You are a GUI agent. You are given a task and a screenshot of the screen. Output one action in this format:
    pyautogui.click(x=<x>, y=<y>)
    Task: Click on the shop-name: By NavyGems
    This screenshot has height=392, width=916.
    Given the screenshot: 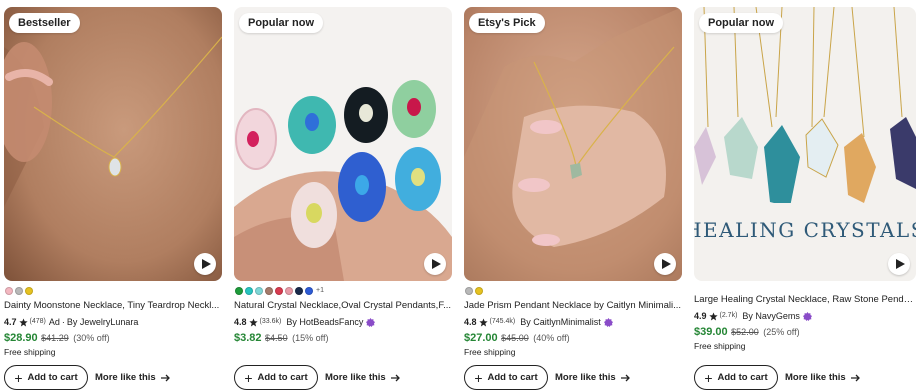 What is the action you would take?
    pyautogui.click(x=771, y=316)
    